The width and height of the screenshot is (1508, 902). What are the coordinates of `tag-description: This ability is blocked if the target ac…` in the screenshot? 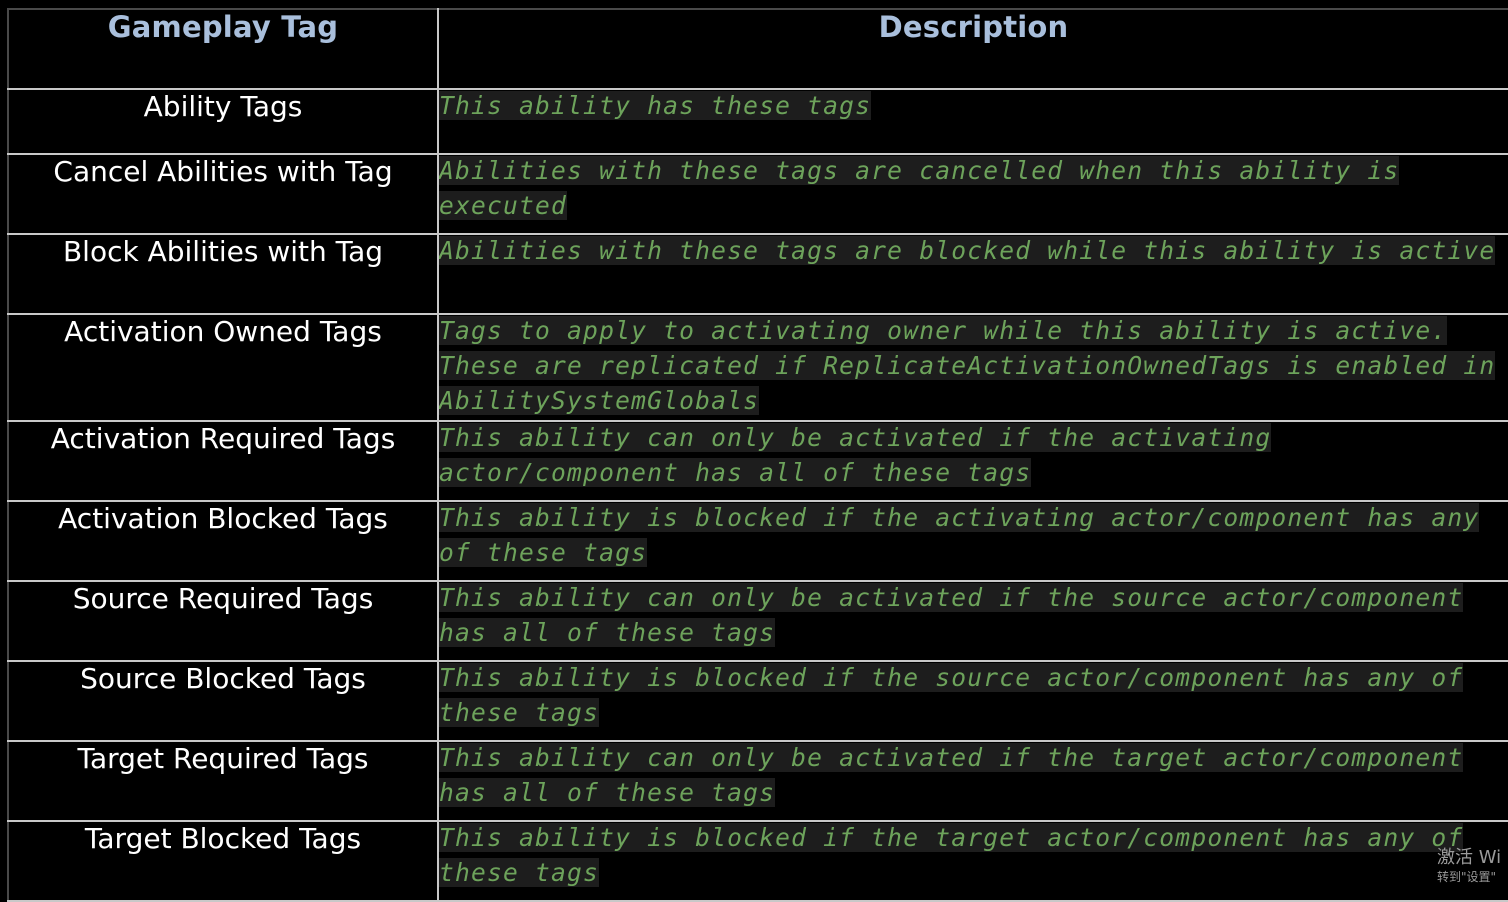 It's located at (951, 855).